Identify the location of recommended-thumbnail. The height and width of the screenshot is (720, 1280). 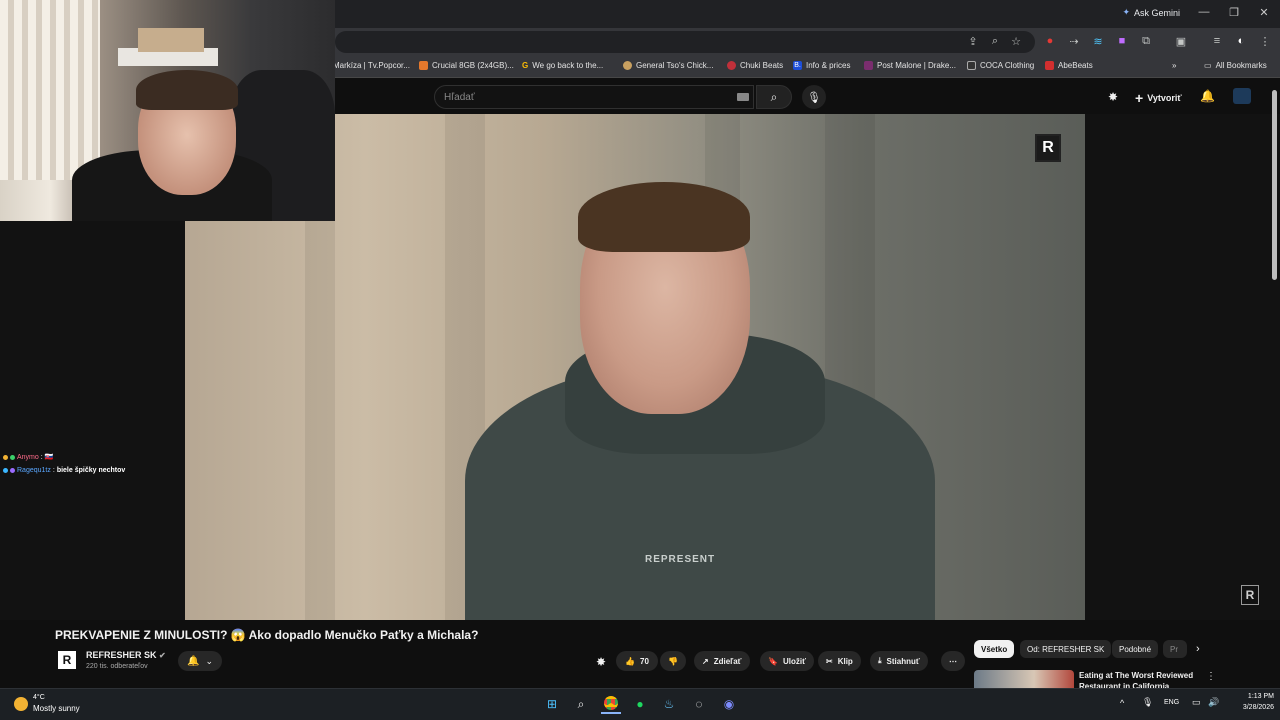
(1024, 680).